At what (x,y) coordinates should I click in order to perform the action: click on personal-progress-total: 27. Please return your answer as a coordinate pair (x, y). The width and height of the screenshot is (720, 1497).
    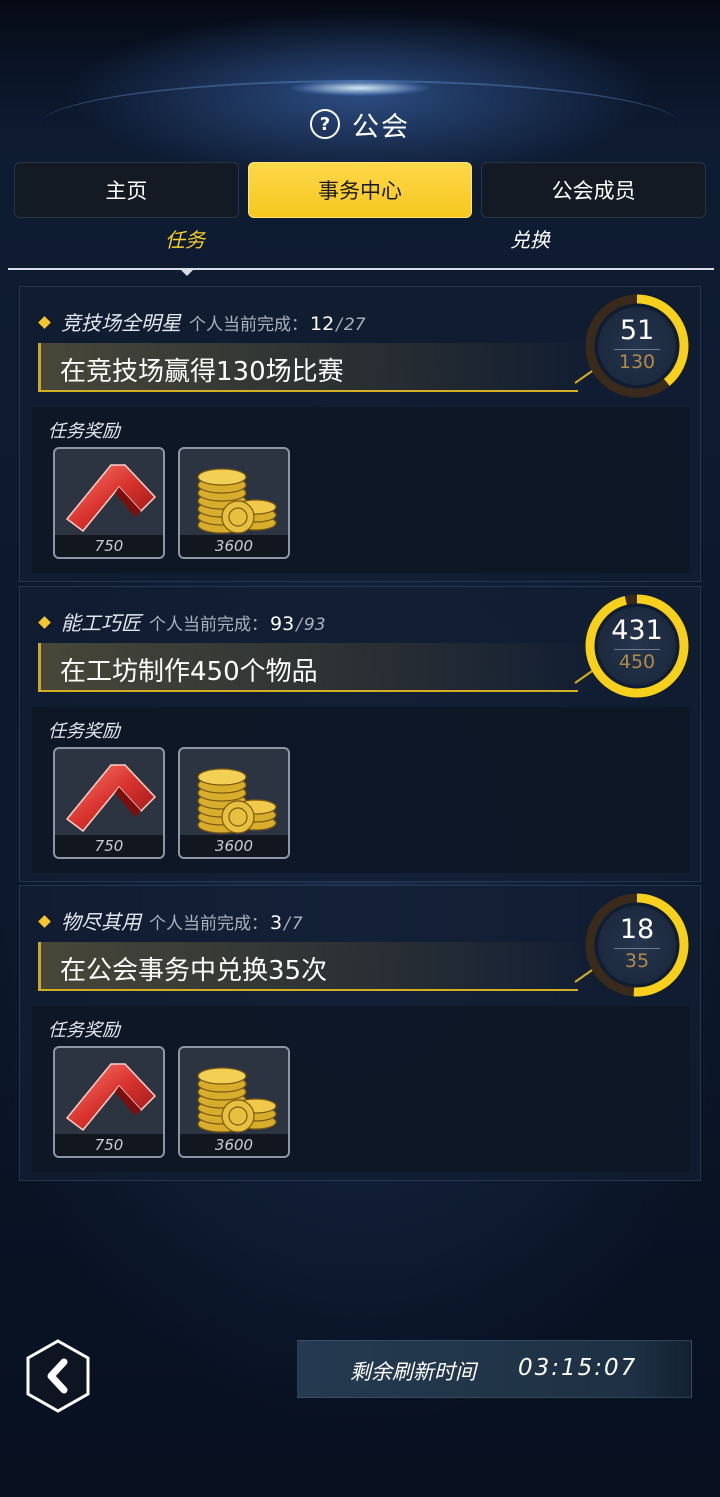
    Looking at the image, I should click on (354, 325).